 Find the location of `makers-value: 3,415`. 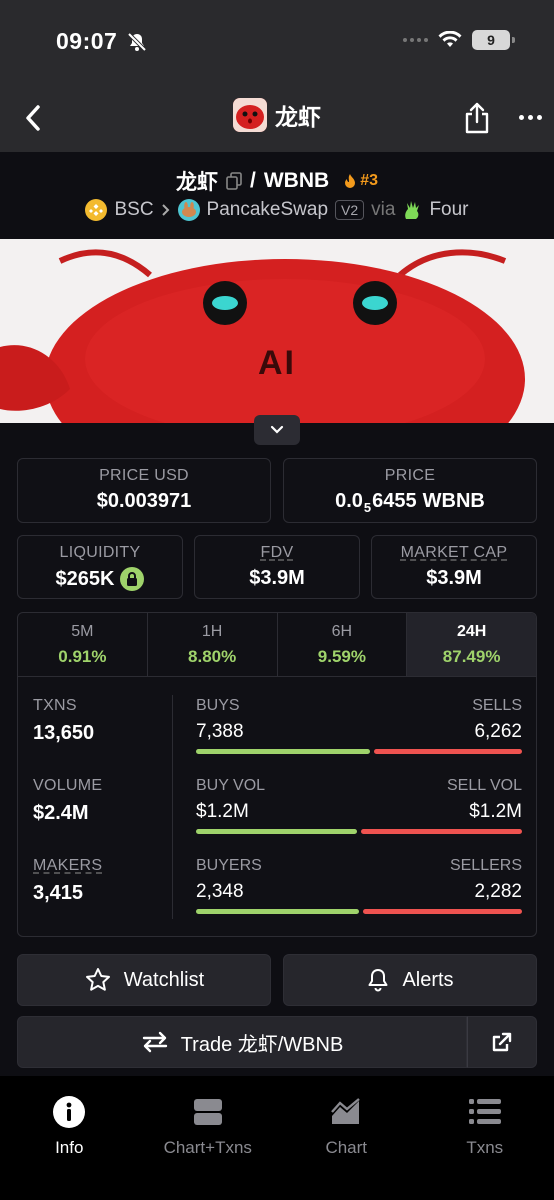

makers-value: 3,415 is located at coordinates (58, 893).